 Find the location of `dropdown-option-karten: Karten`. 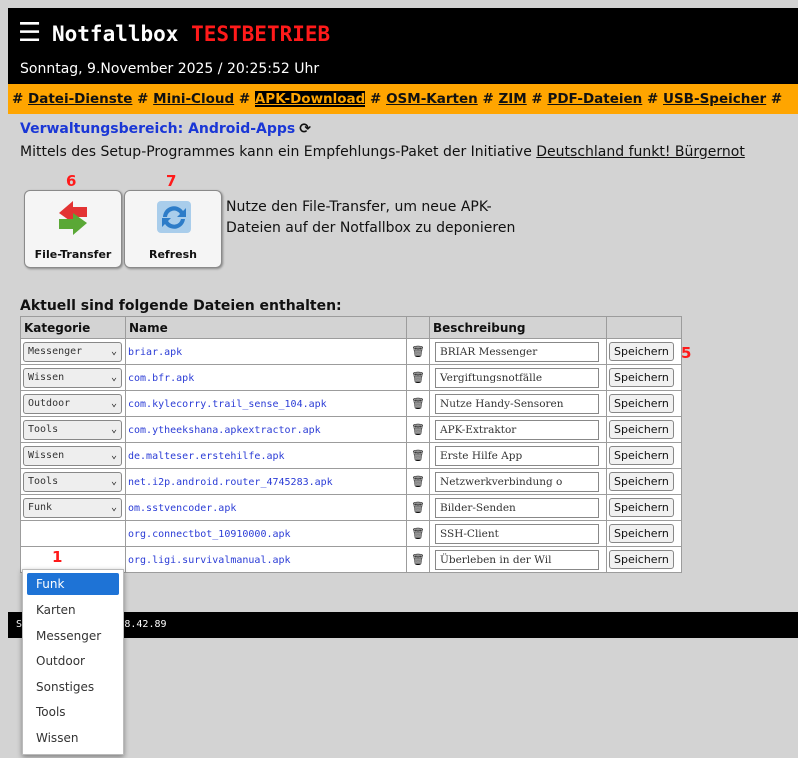

dropdown-option-karten: Karten is located at coordinates (73, 611).